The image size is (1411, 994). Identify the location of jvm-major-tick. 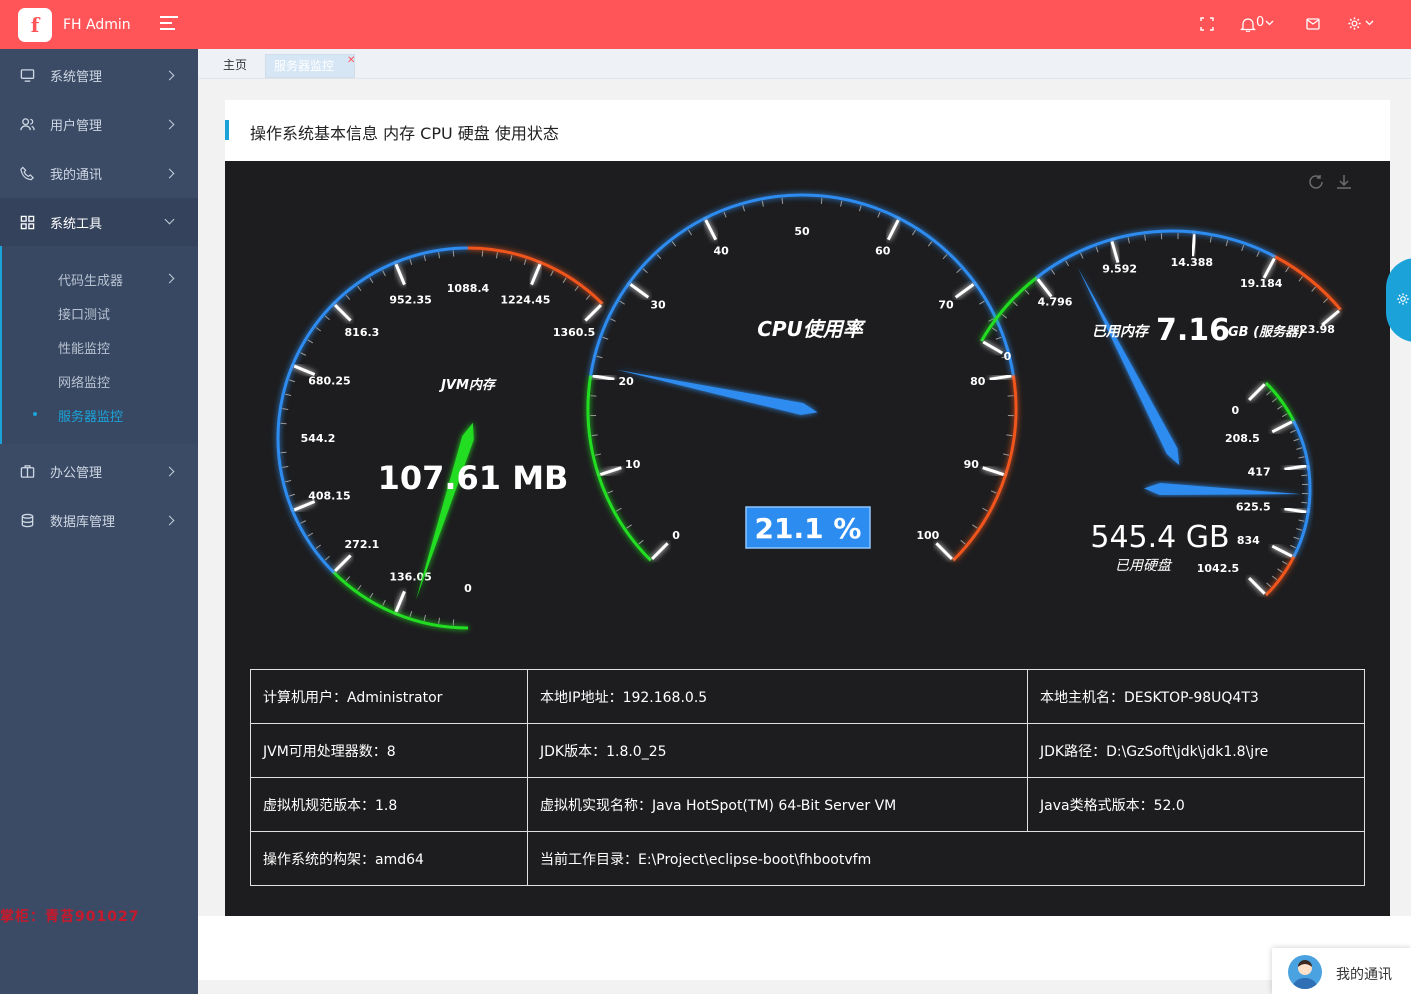
(593, 313).